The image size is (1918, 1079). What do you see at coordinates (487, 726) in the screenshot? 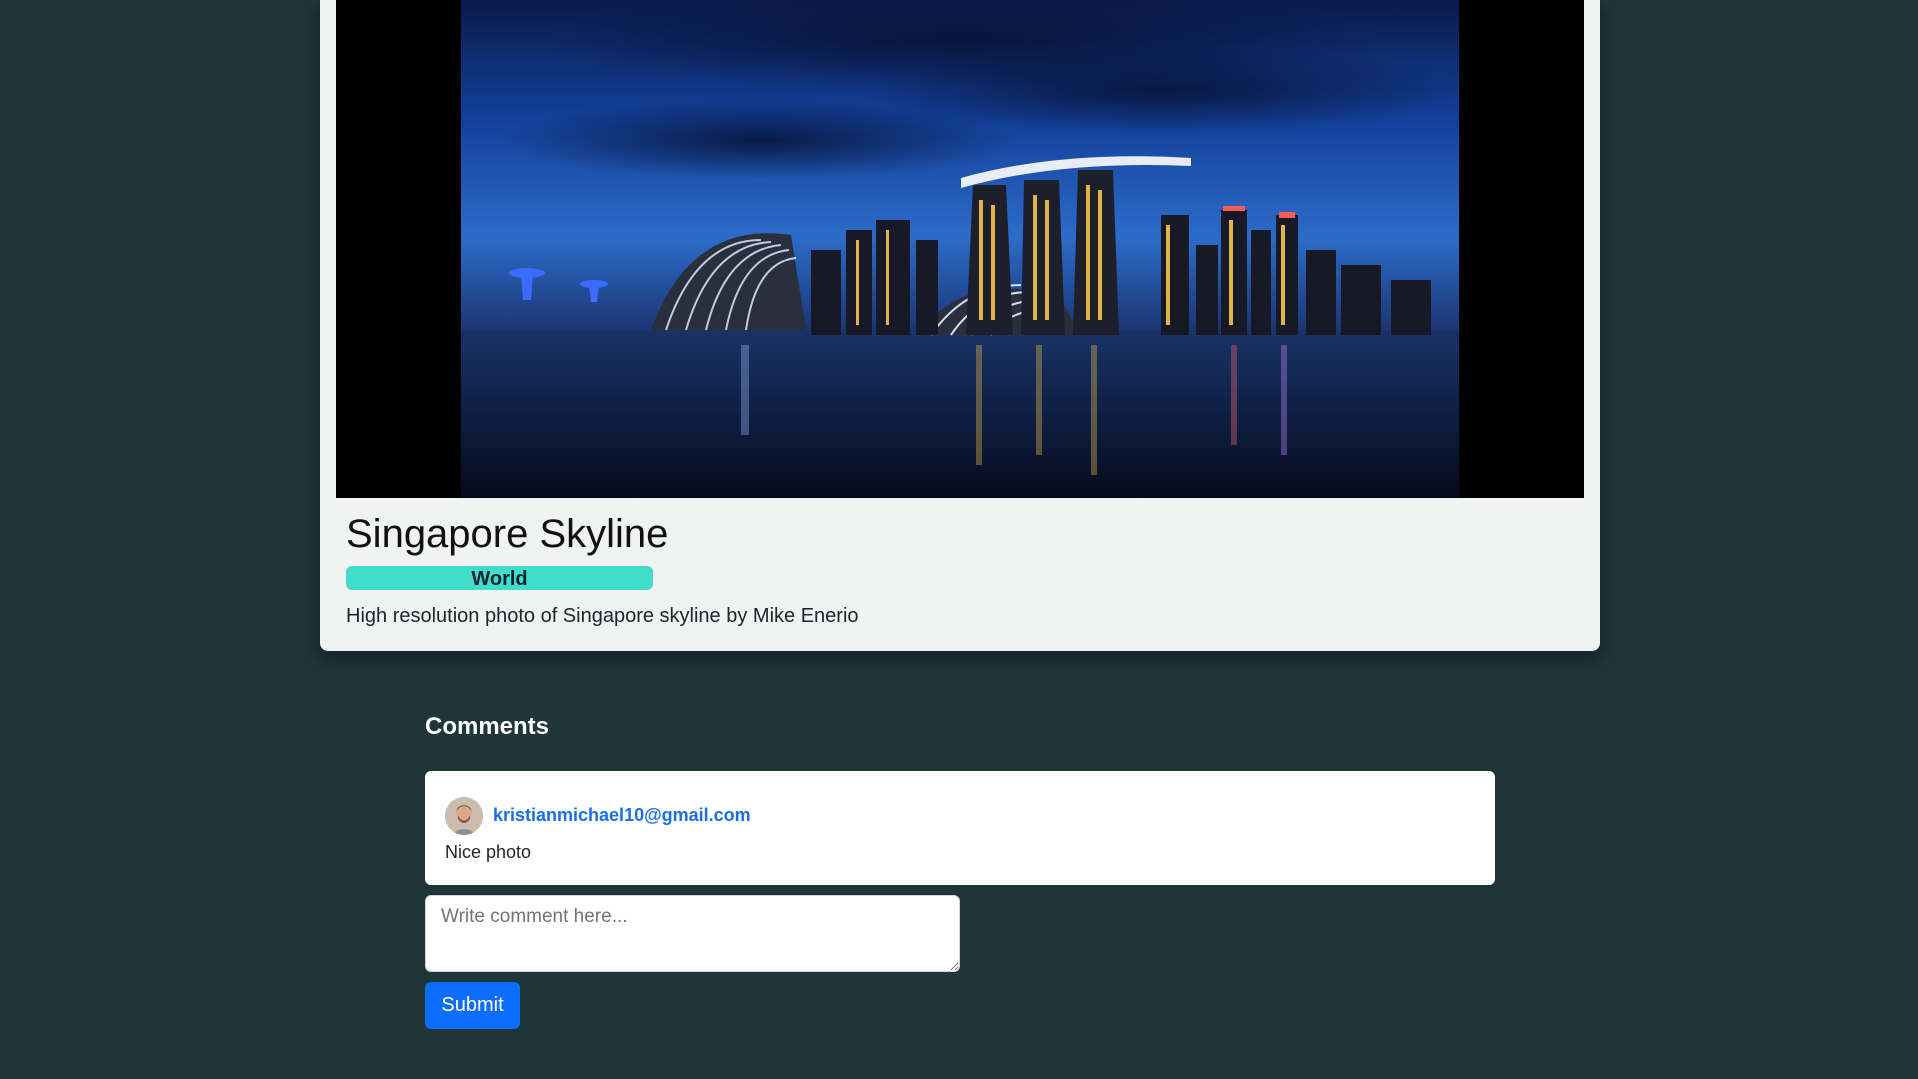
I see `comments-heading: Comments` at bounding box center [487, 726].